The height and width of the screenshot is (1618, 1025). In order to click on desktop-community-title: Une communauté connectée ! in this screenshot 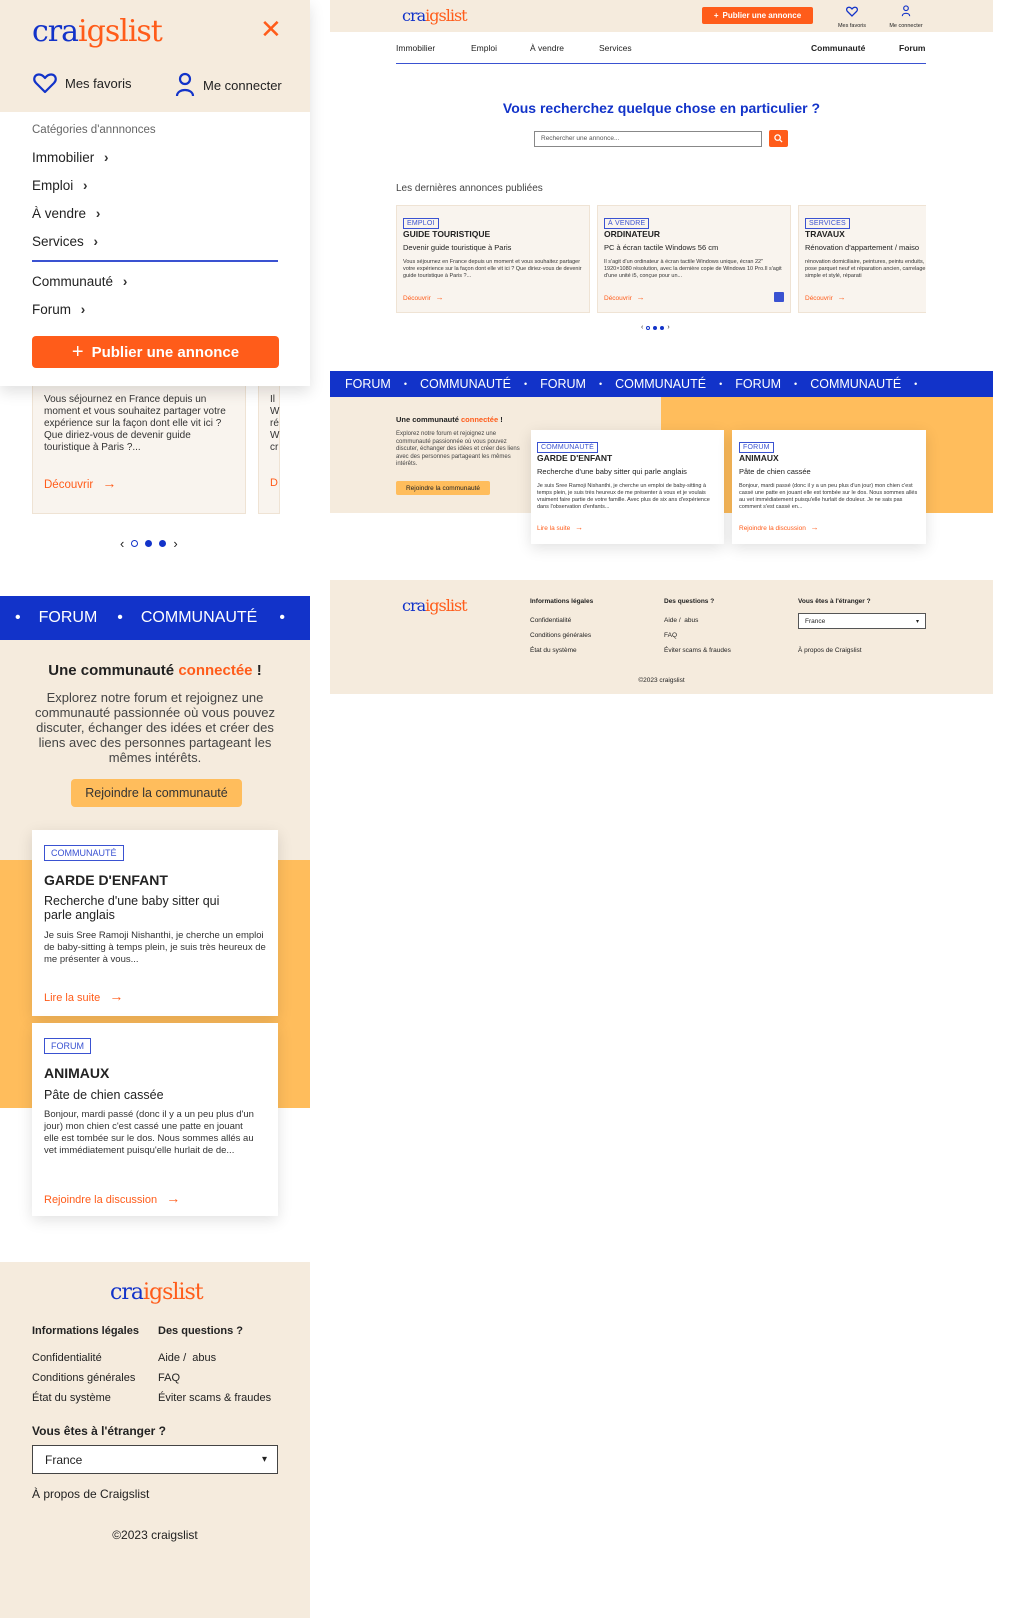, I will do `click(449, 419)`.